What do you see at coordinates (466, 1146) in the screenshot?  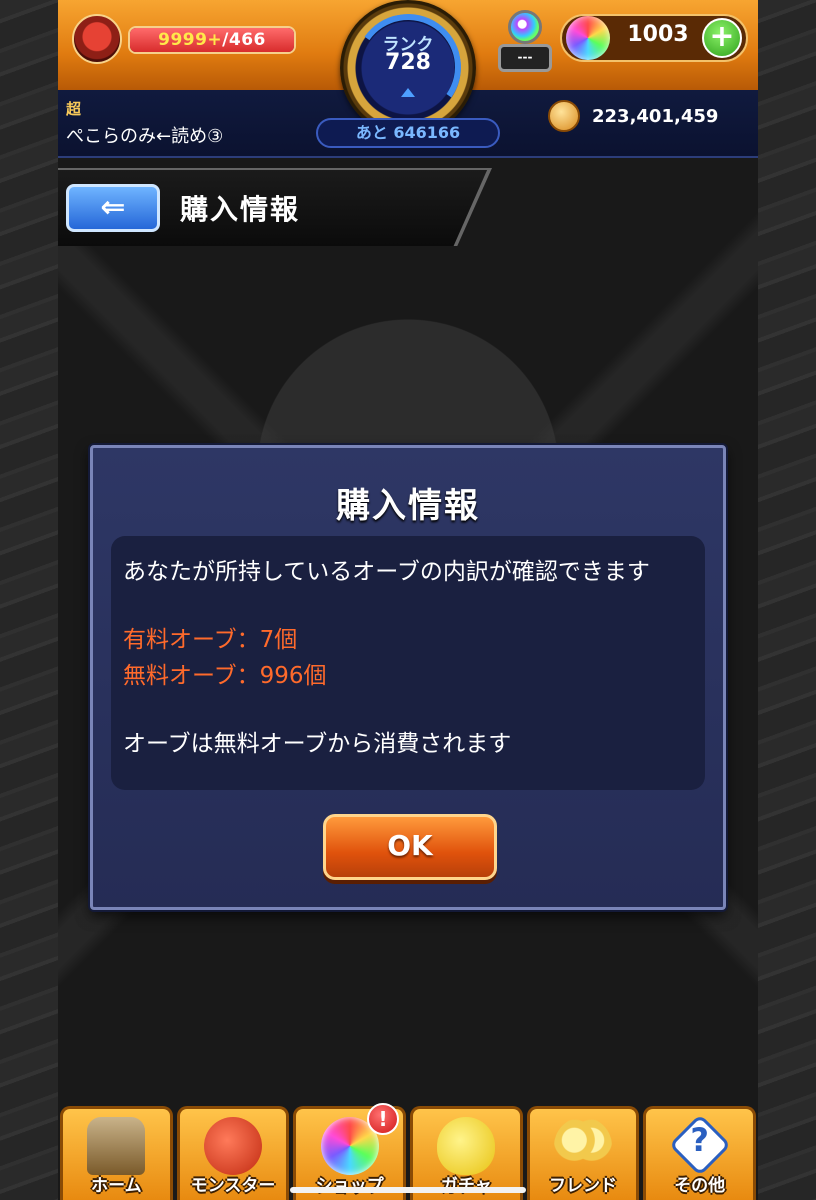 I see `gacha-egg-icon` at bounding box center [466, 1146].